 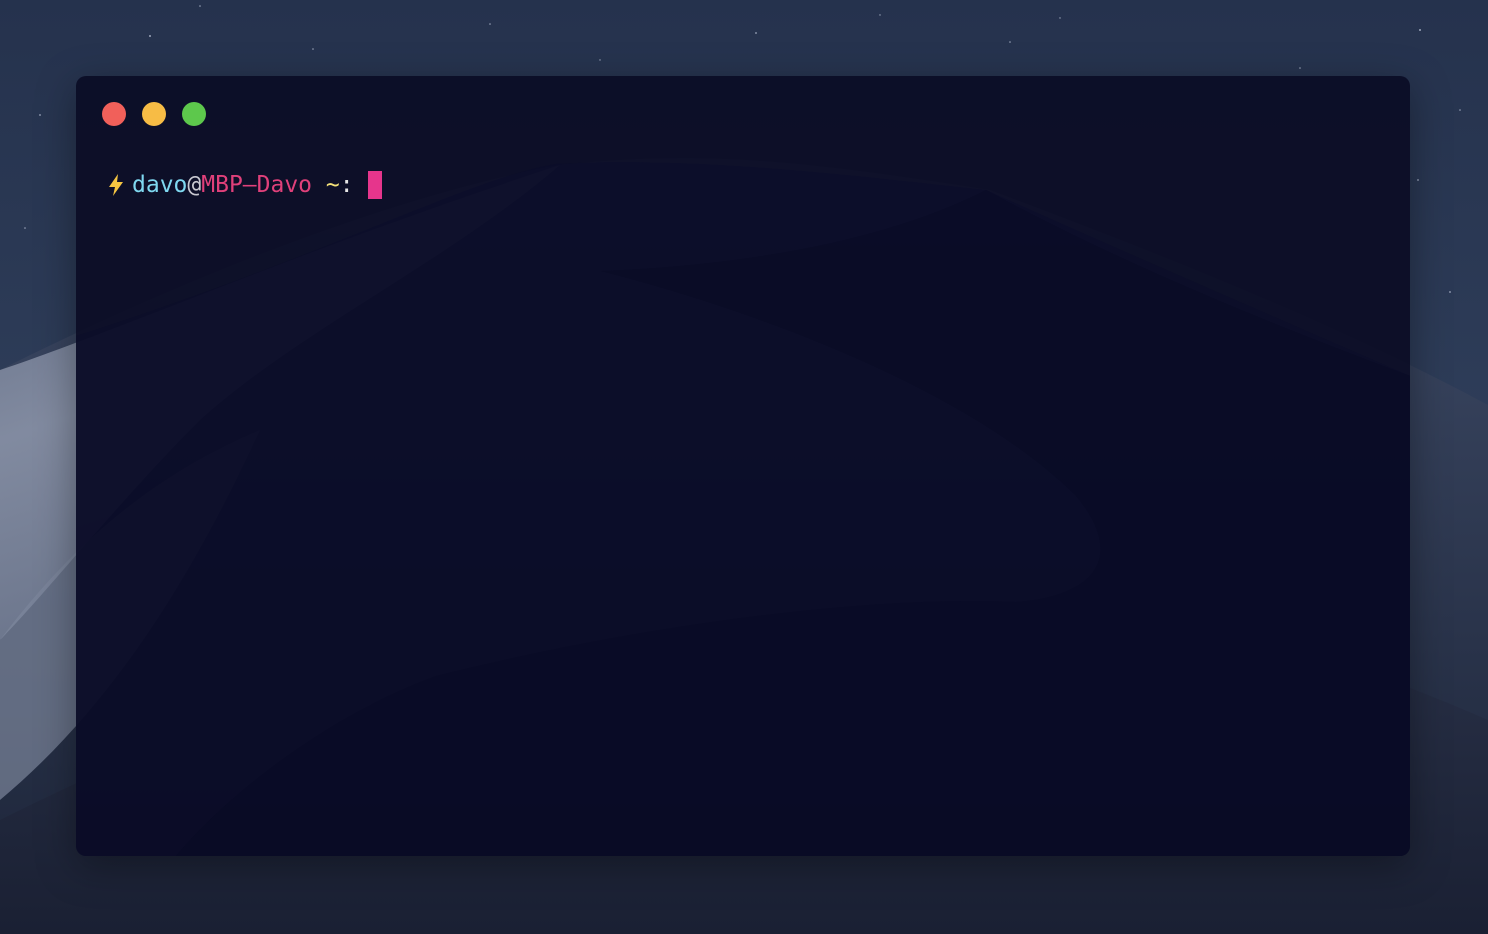 What do you see at coordinates (194, 114) in the screenshot?
I see `maximize-button` at bounding box center [194, 114].